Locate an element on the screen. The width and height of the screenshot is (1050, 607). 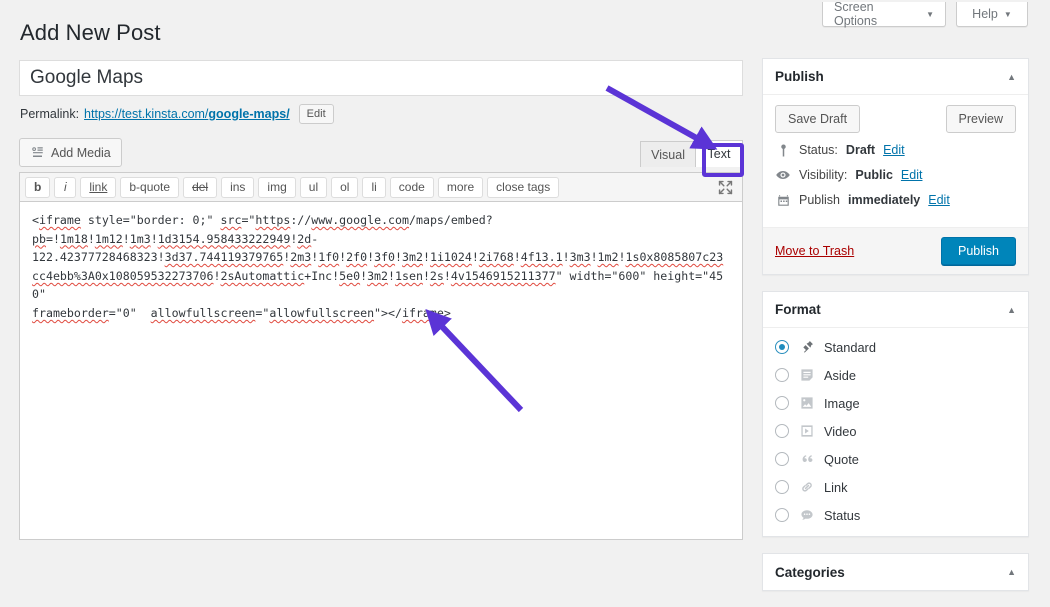
format-label-status: Status is located at coordinates (842, 515).